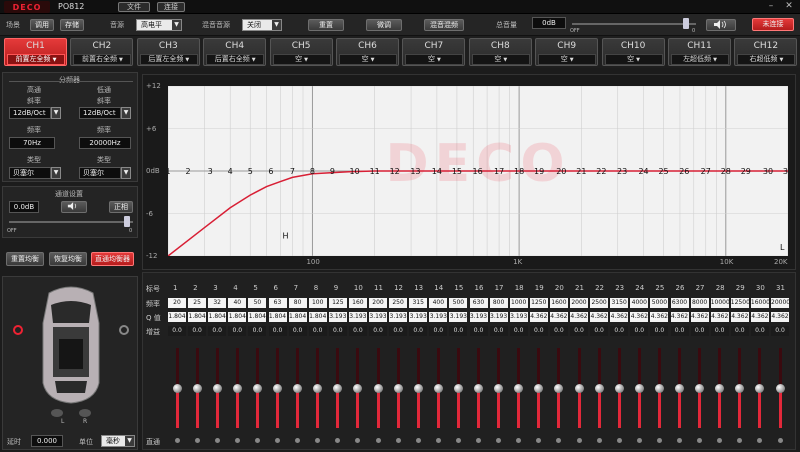  I want to click on reset-eq-button: 重置均衡, so click(25, 259).